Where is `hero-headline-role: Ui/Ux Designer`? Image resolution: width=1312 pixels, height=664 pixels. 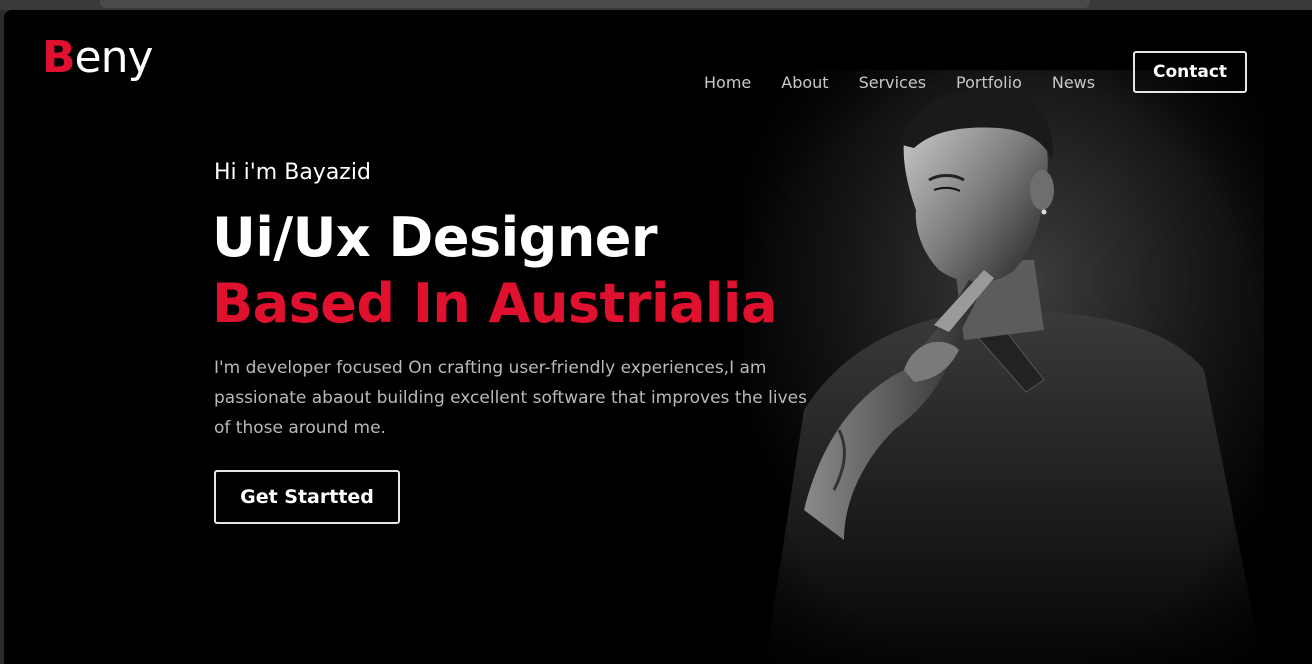
hero-headline-role: Ui/Ux Designer is located at coordinates (435, 237).